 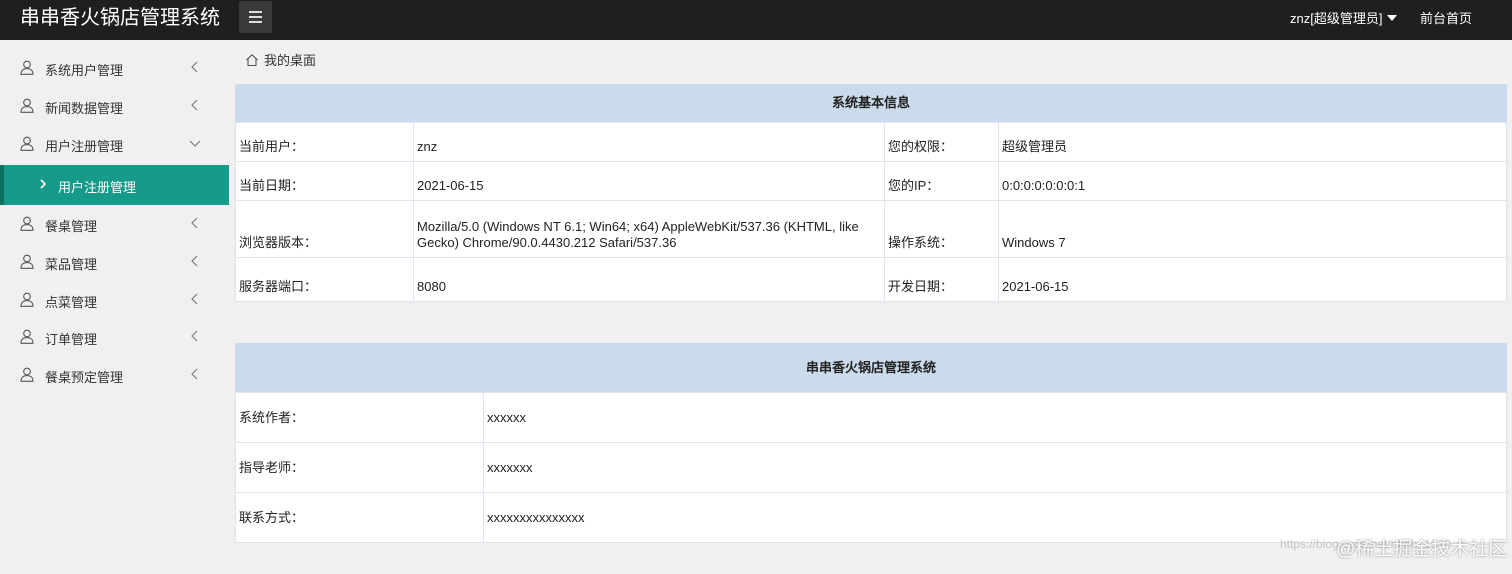 What do you see at coordinates (359, 517) in the screenshot?
I see `about-key: 联系方式：` at bounding box center [359, 517].